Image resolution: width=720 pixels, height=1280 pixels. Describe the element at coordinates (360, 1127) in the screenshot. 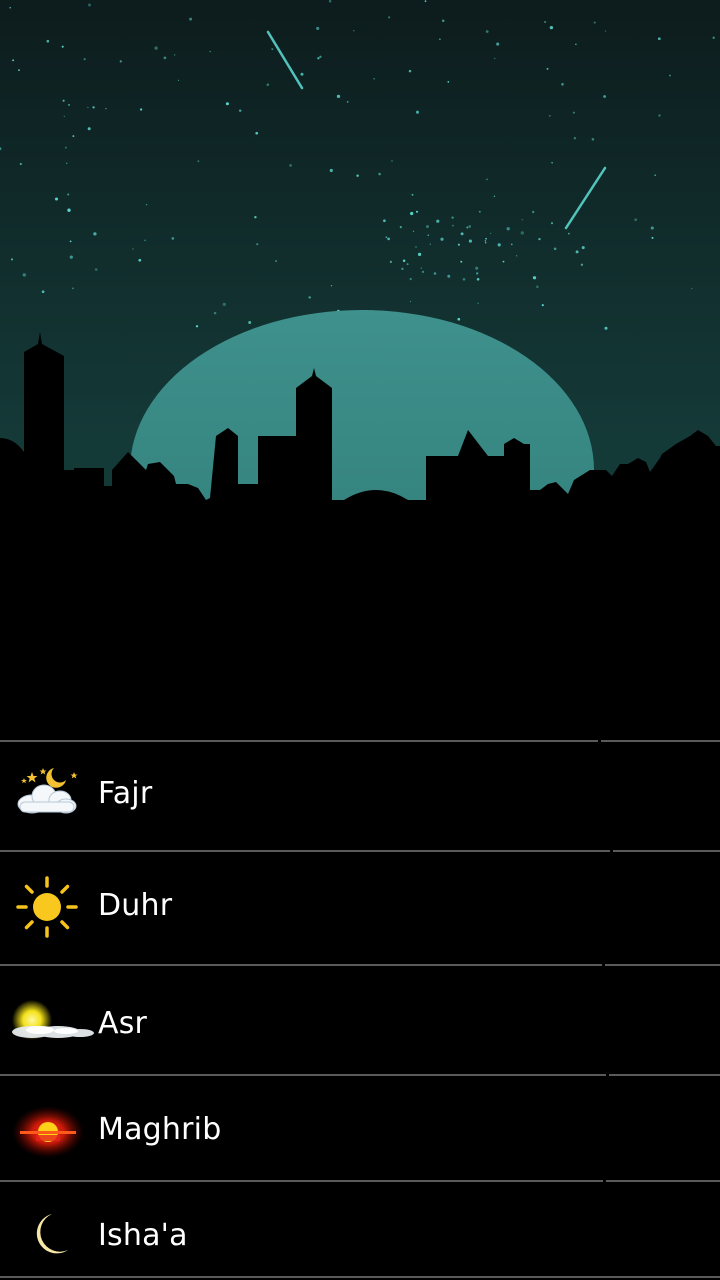

I see `prayer-row-maghrib: Maghrib` at that location.